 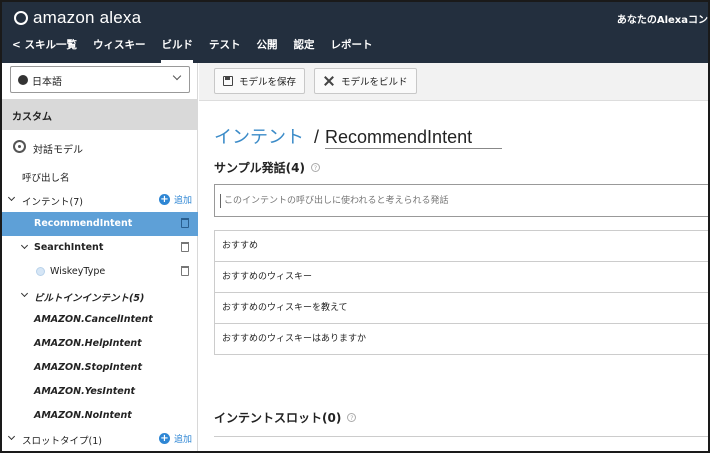 I want to click on nav-test: テスト, so click(x=225, y=49).